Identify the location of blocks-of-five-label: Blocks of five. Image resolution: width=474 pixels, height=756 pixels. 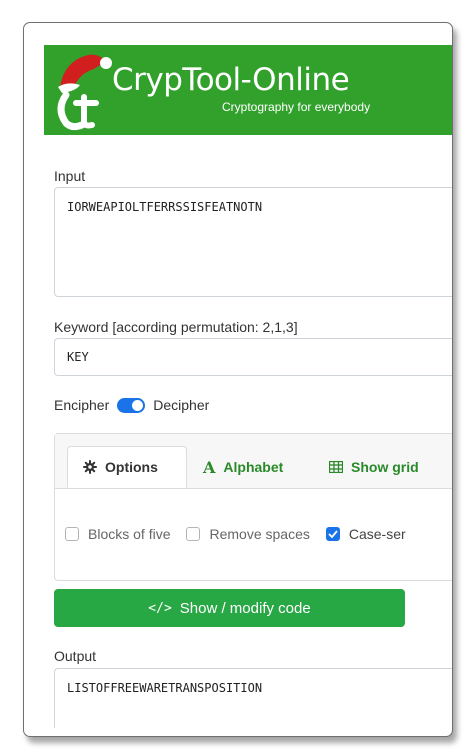
(129, 534).